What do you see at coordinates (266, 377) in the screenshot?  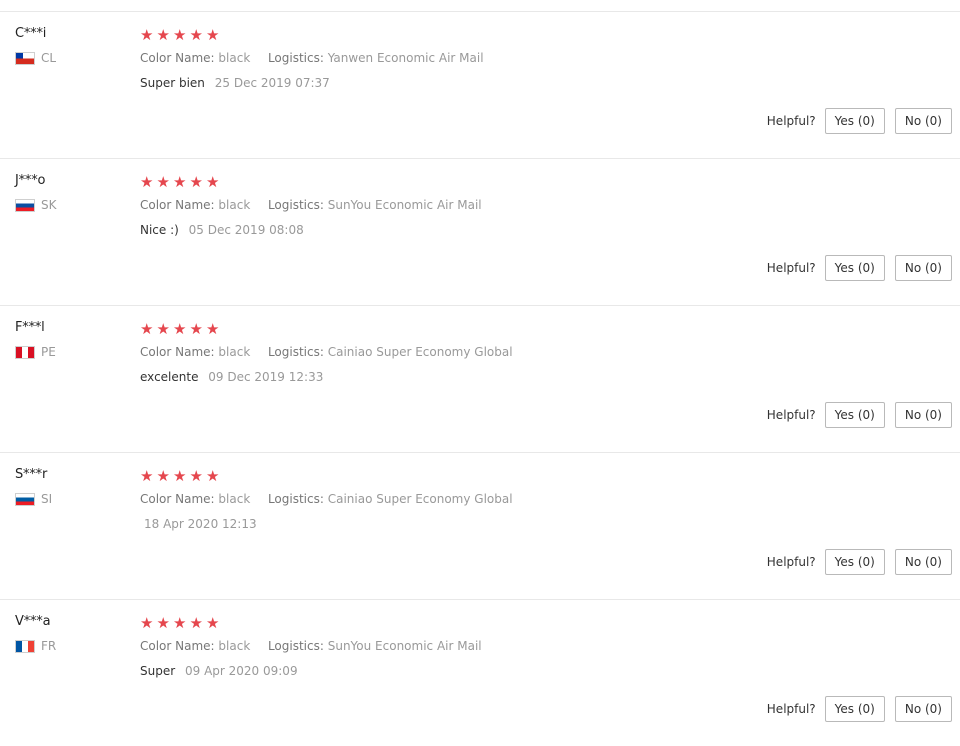 I see `review-date: 09 Dec 2019 12:33` at bounding box center [266, 377].